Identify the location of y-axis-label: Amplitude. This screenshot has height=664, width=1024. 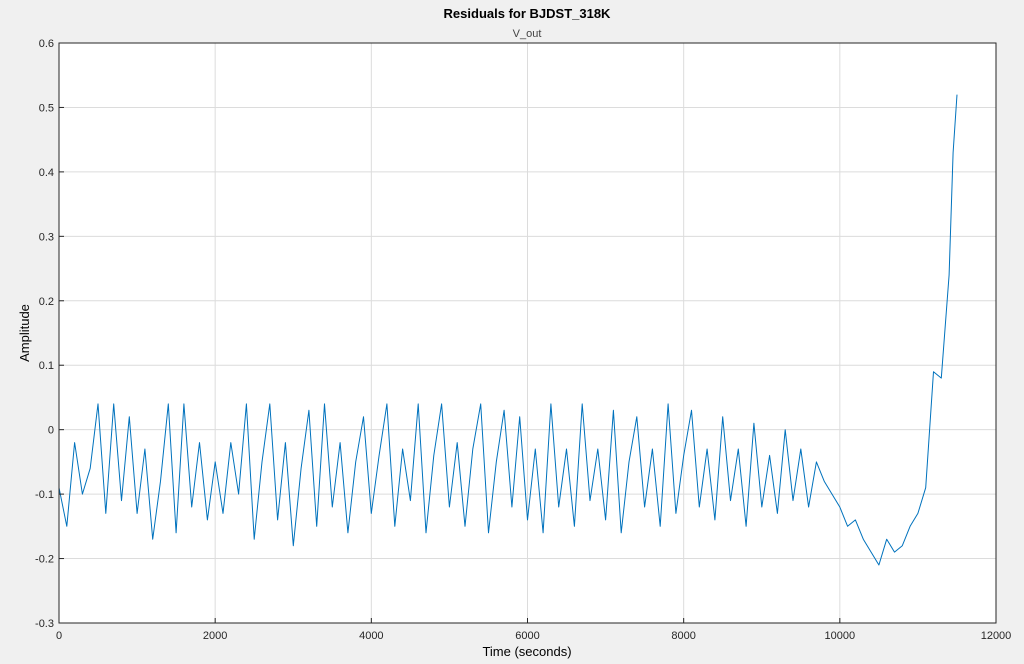
(24, 333).